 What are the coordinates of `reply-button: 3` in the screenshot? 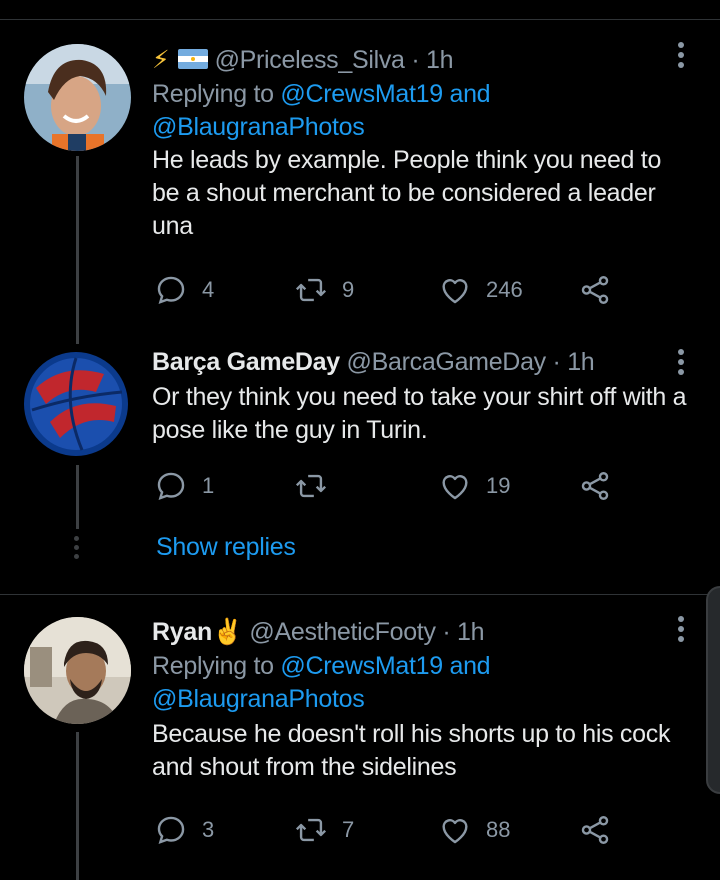 It's located at (184, 830).